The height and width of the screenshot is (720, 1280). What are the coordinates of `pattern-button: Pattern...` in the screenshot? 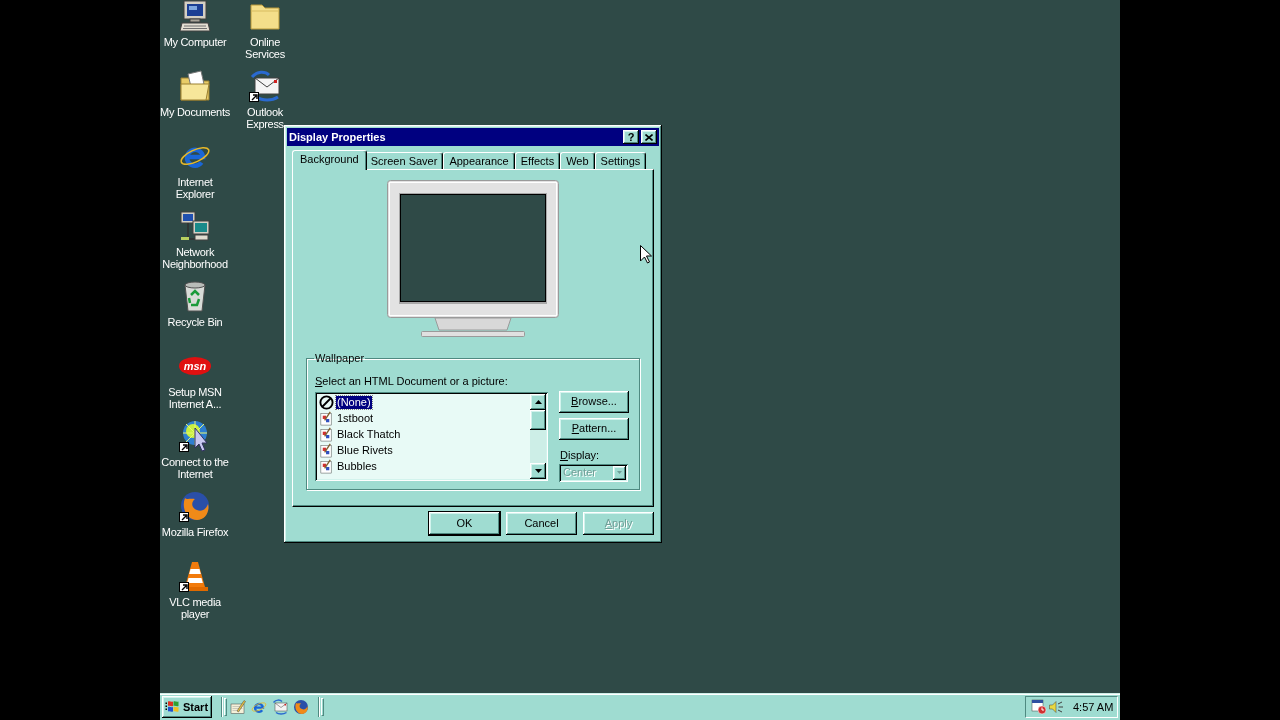 It's located at (594, 428).